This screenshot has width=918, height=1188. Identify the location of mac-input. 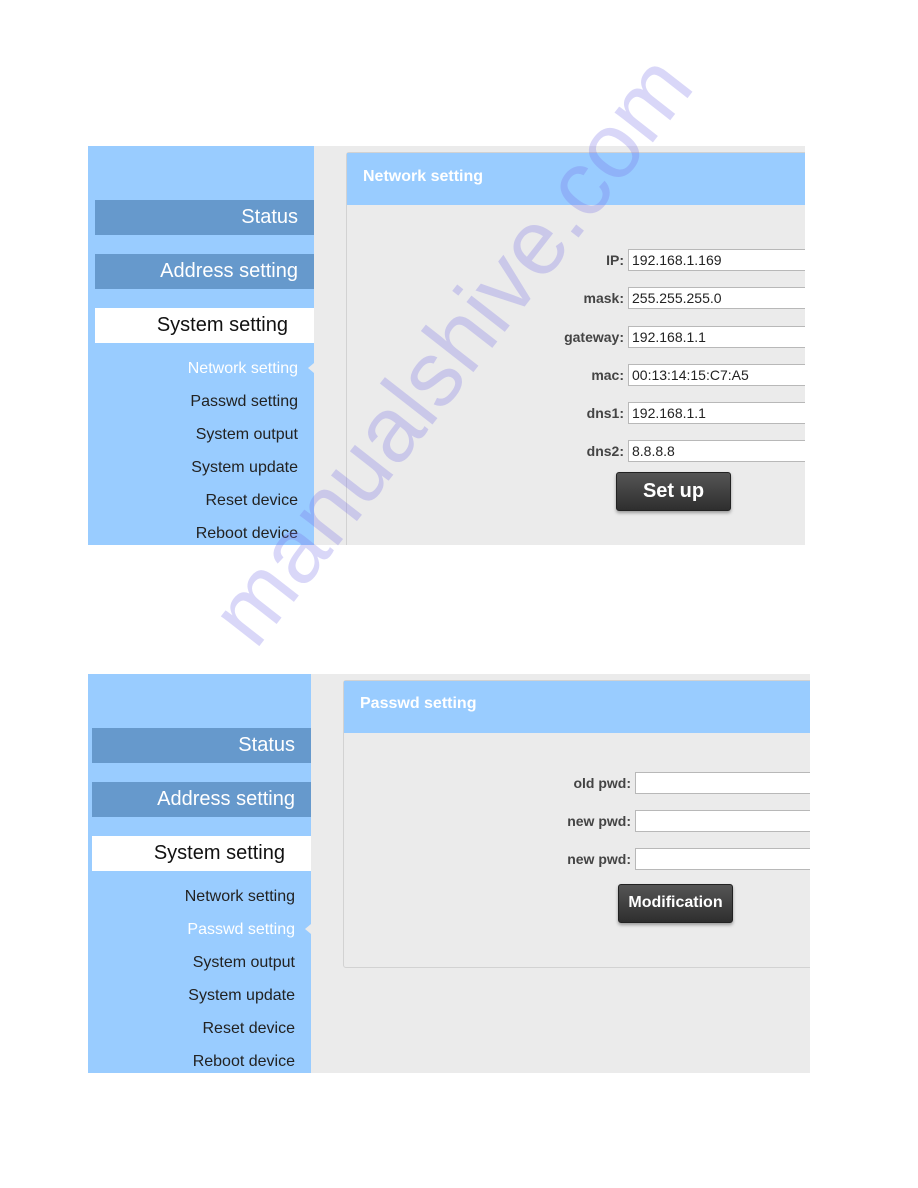
(716, 374).